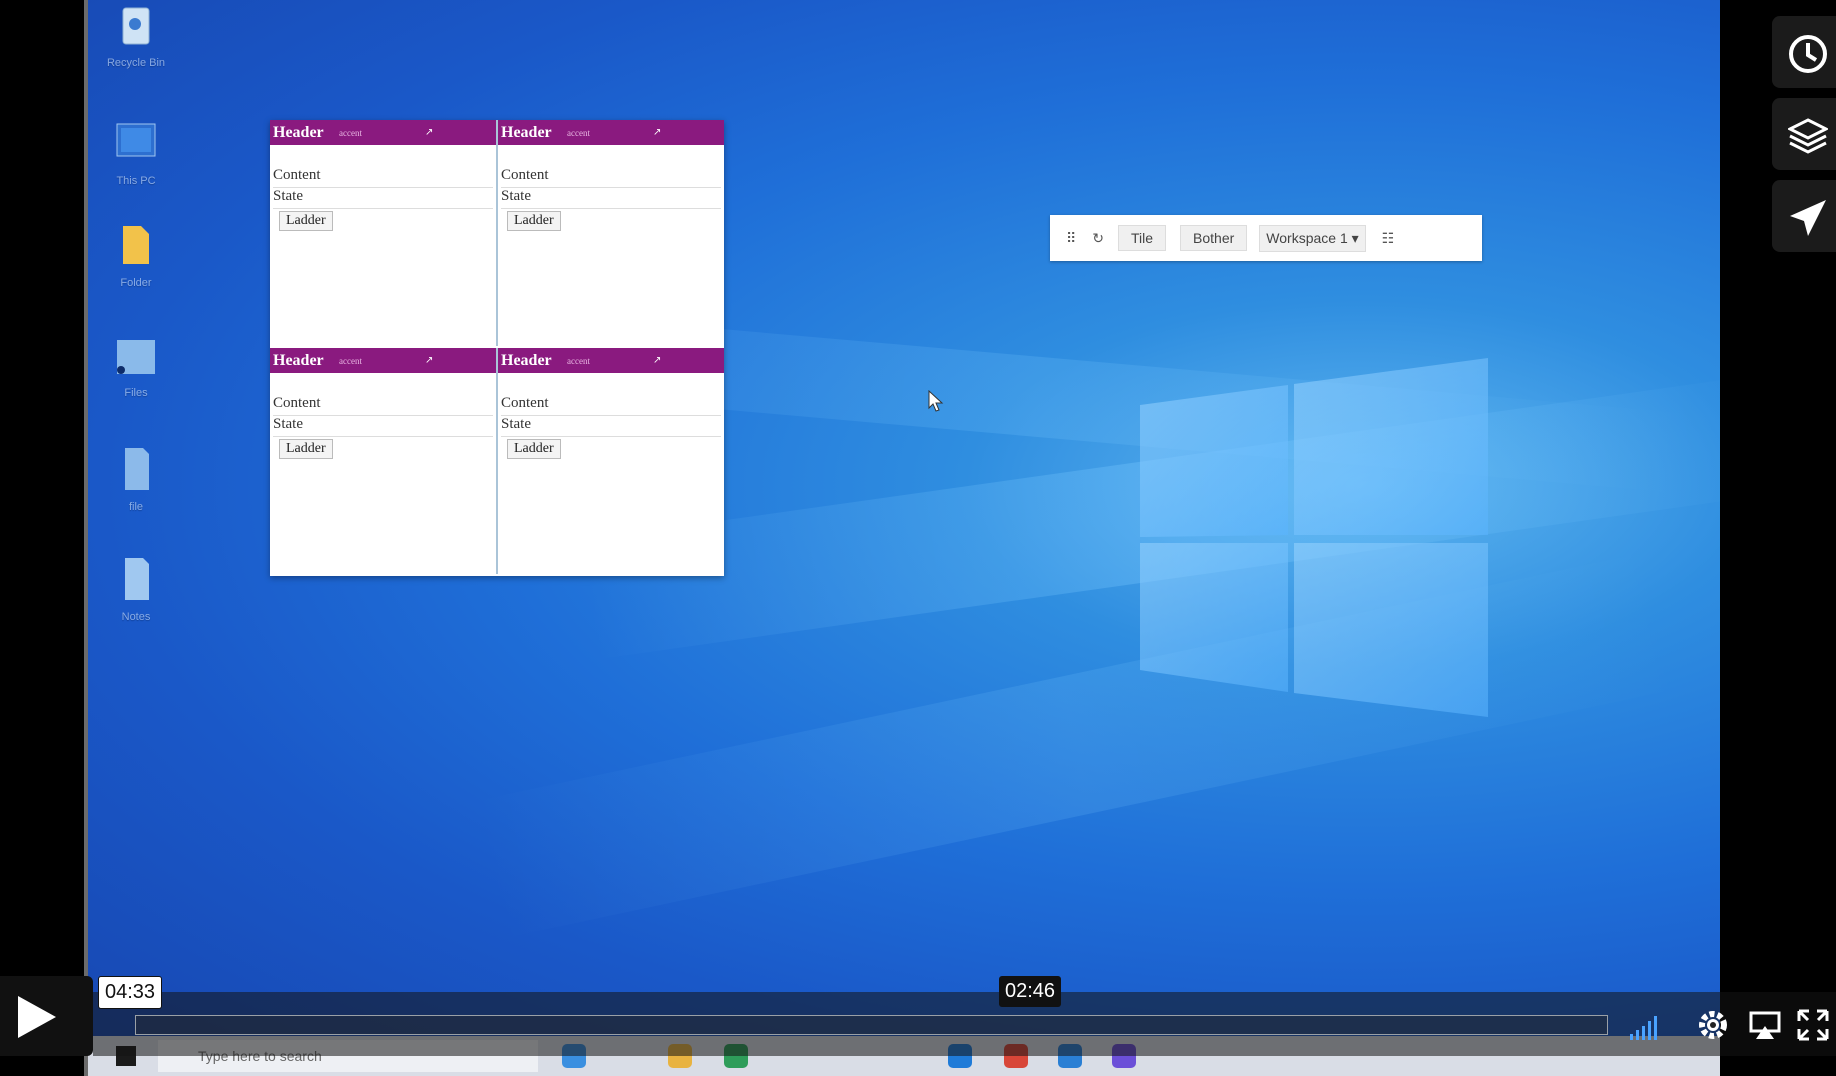 The width and height of the screenshot is (1836, 1076). What do you see at coordinates (1307, 237) in the screenshot?
I see `workspace-value: Workspace 1` at bounding box center [1307, 237].